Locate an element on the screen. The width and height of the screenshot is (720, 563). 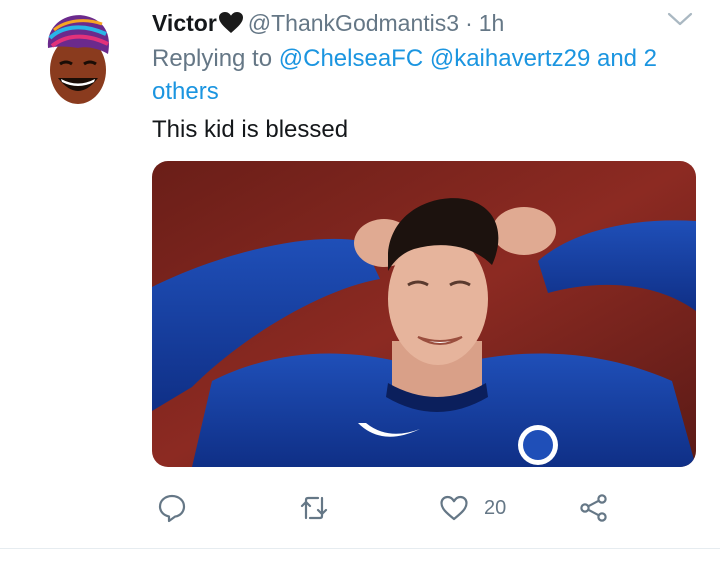
share-button is located at coordinates (594, 508).